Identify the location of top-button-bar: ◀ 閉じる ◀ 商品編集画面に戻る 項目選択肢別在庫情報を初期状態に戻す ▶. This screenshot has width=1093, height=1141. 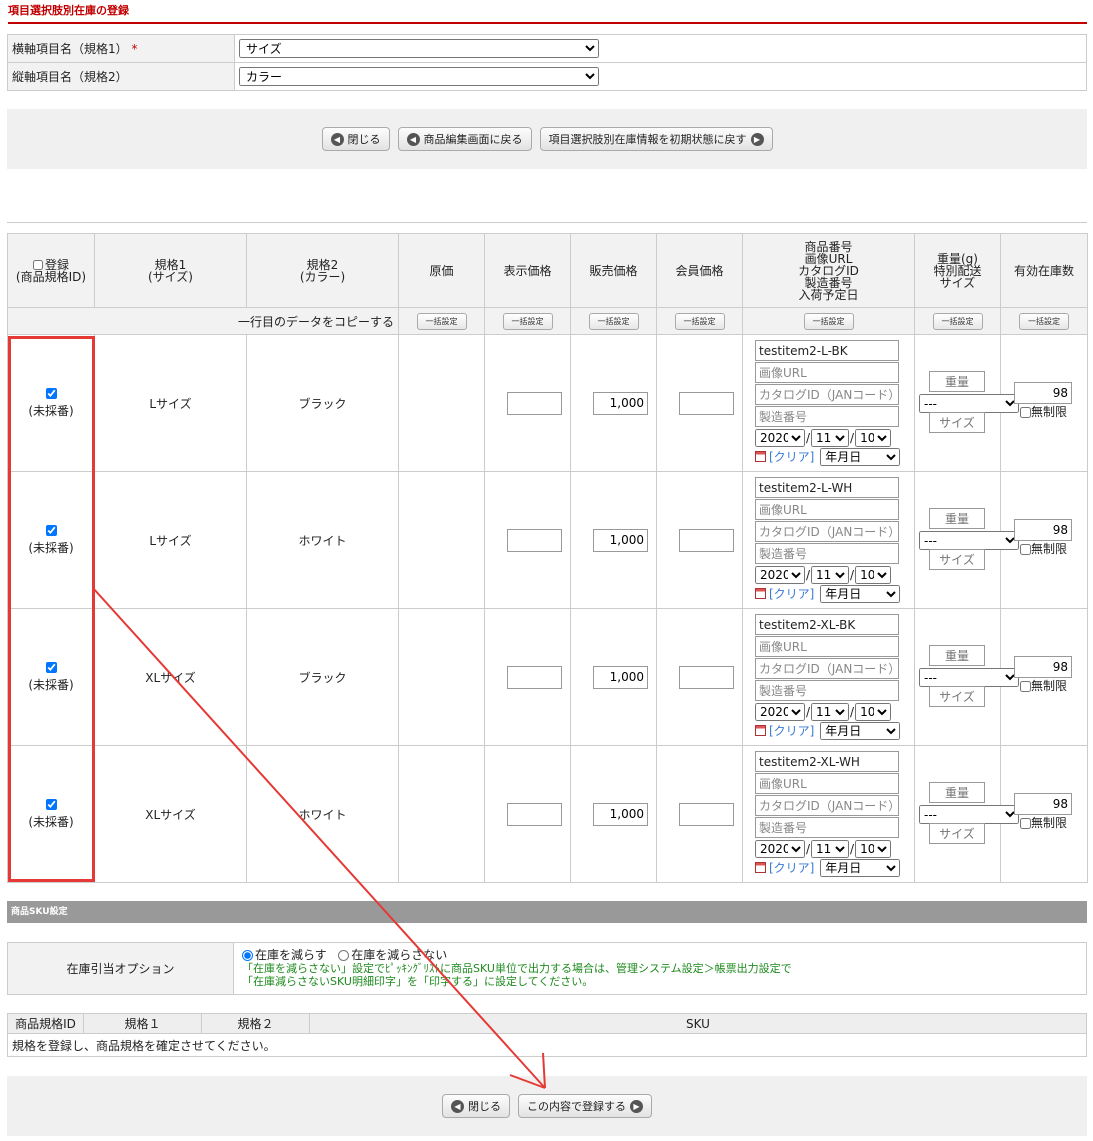
(547, 139).